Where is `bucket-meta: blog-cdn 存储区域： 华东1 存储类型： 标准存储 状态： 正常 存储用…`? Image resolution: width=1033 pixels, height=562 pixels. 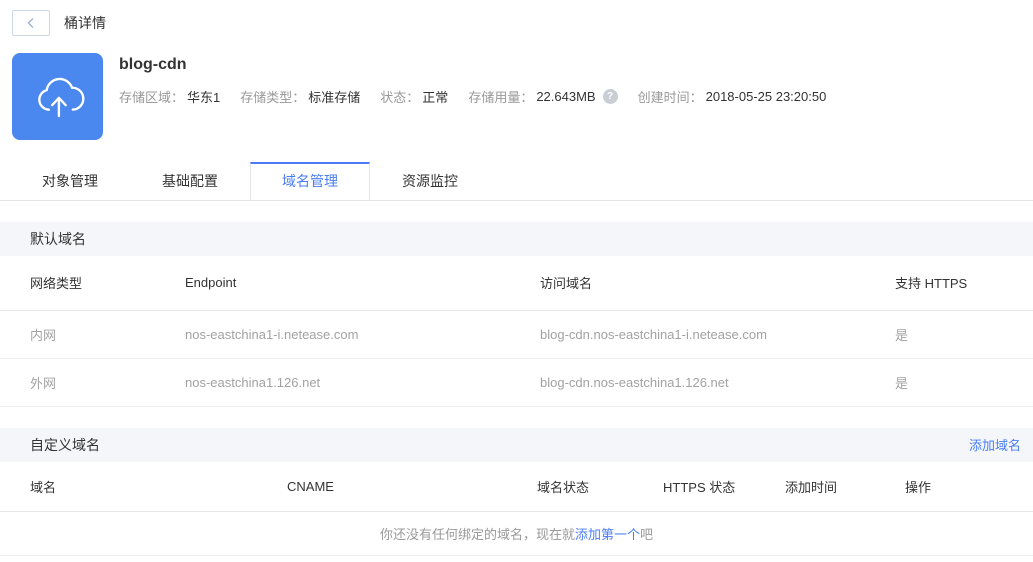
bucket-meta: blog-cdn 存储区域： 华东1 存储类型： 标准存储 状态： 正常 存储用… is located at coordinates (482, 96).